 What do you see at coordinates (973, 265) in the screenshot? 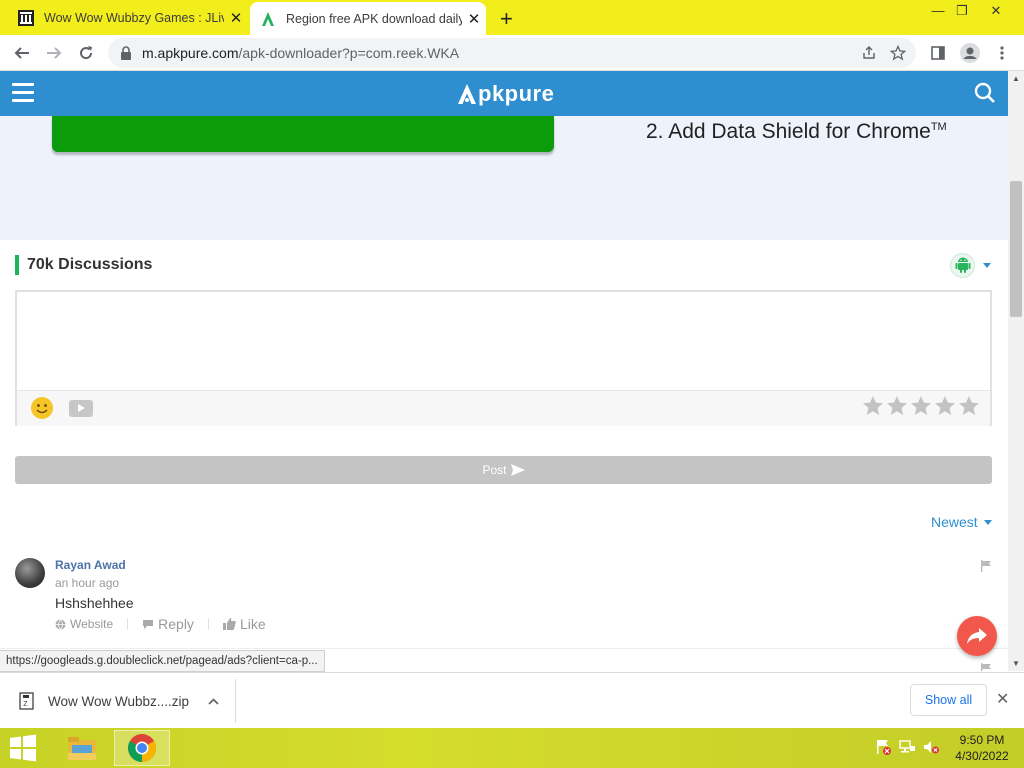
I see `platform-filter-dropdown` at bounding box center [973, 265].